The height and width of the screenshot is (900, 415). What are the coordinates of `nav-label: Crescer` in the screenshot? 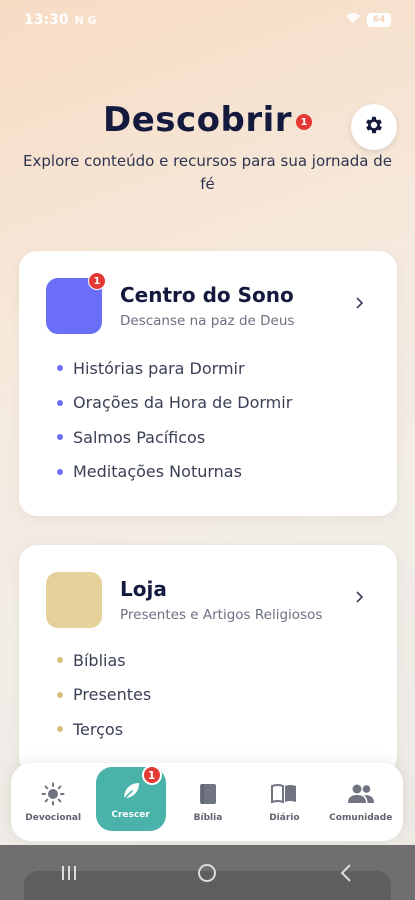 It's located at (130, 815).